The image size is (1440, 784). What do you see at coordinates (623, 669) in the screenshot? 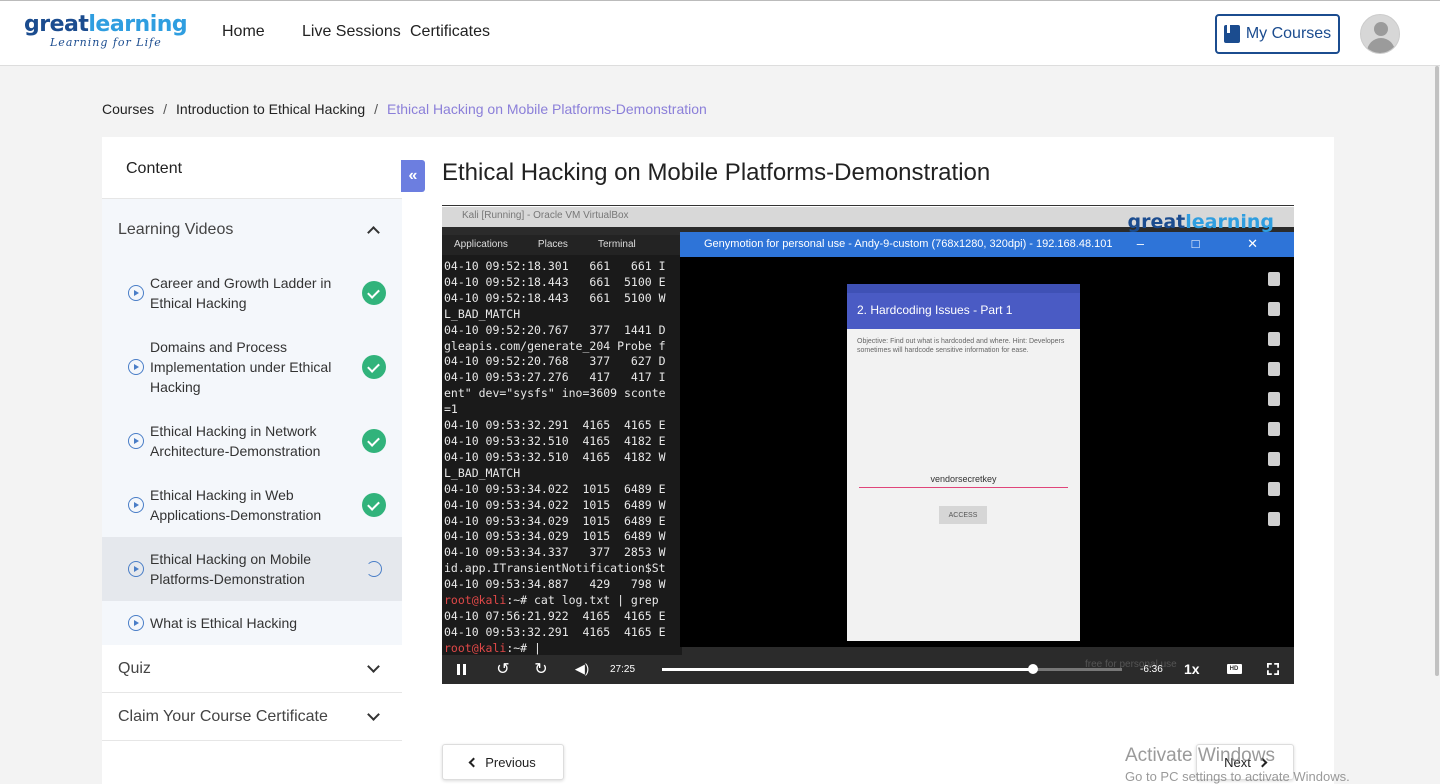
I see `current-time: 27:25` at bounding box center [623, 669].